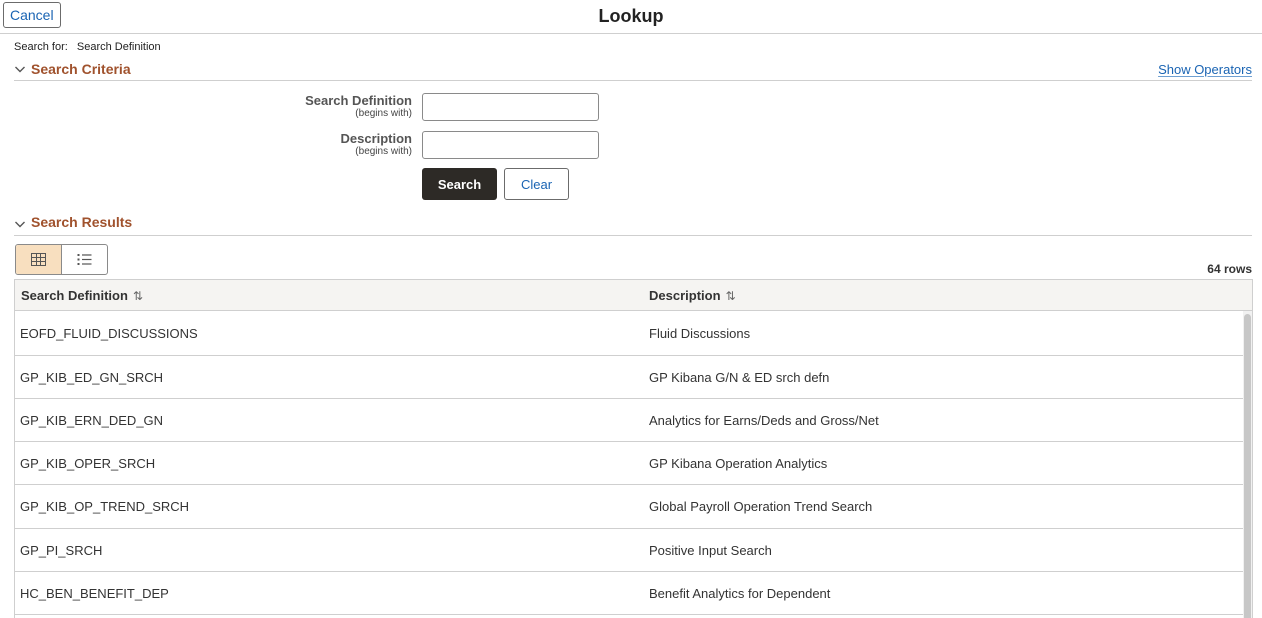  I want to click on search-button: Search, so click(459, 184).